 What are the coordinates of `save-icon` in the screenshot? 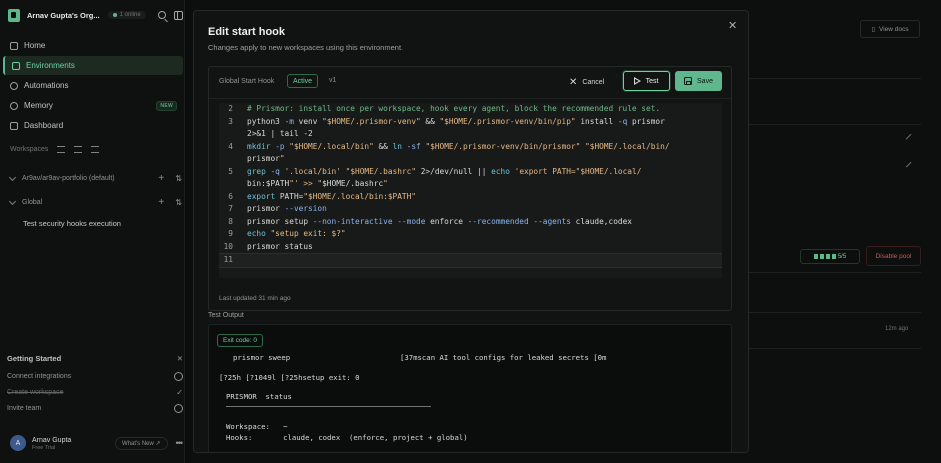 It's located at (688, 81).